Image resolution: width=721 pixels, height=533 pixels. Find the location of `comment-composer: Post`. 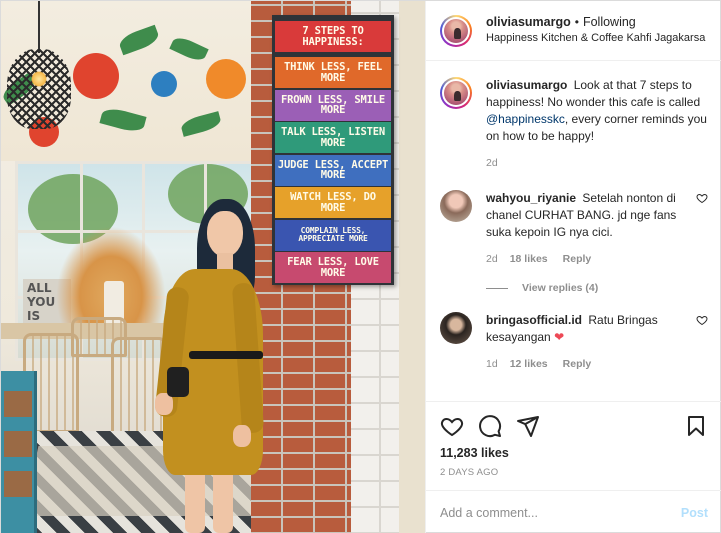

comment-composer: Post is located at coordinates (573, 511).